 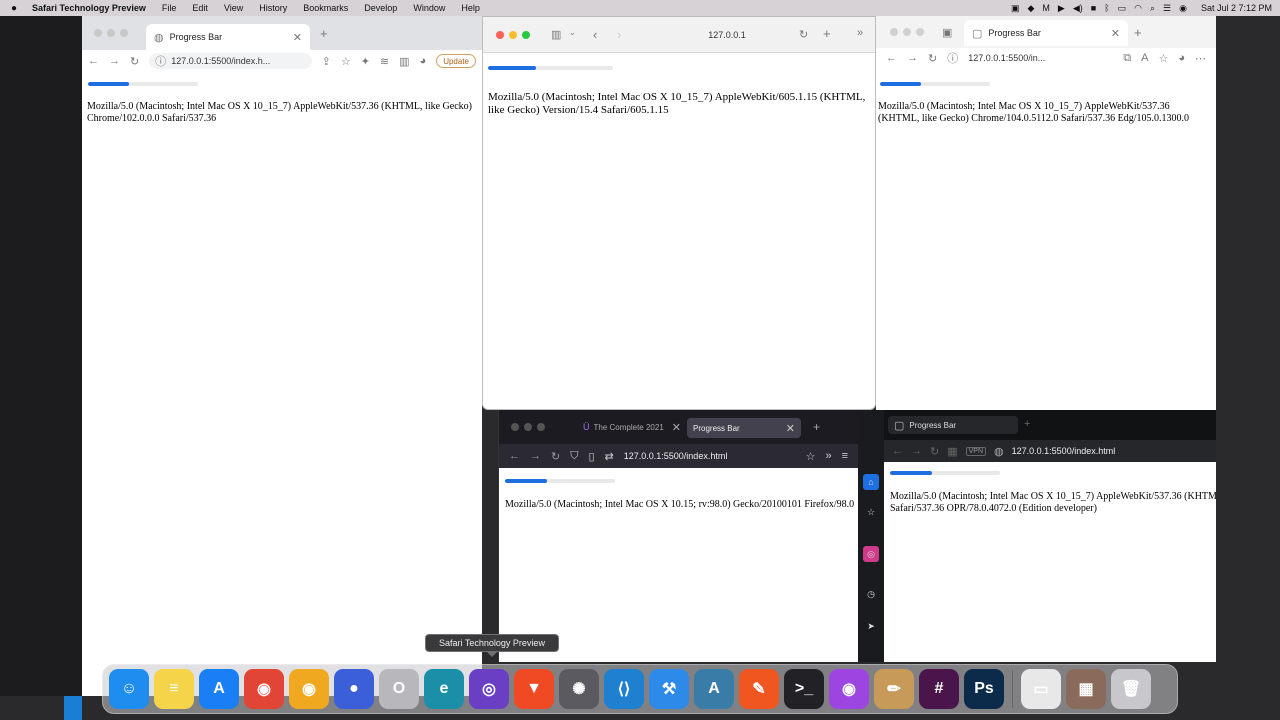 I want to click on battery-icon: ▭, so click(x=1122, y=8).